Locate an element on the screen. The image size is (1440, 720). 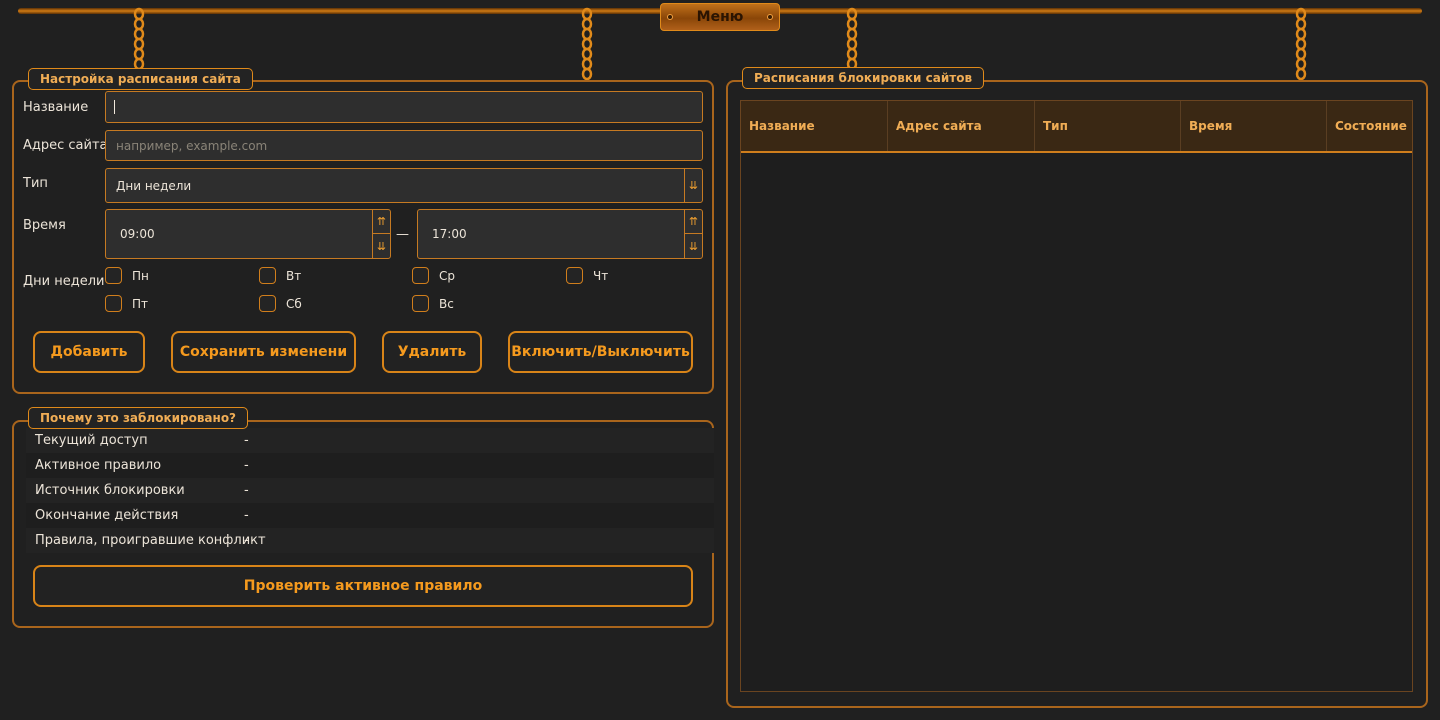
name-label: Название is located at coordinates (56, 107).